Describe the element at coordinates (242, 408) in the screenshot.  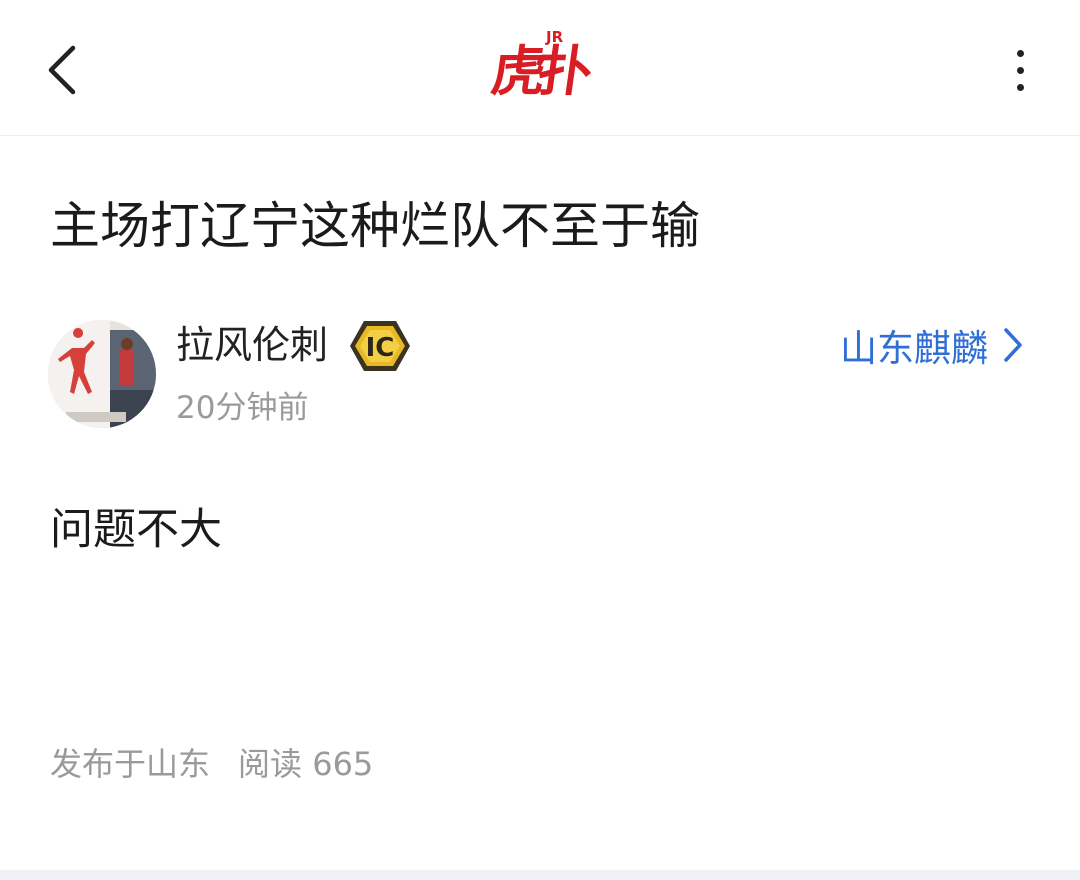
I see `post-time: 20分钟前` at that location.